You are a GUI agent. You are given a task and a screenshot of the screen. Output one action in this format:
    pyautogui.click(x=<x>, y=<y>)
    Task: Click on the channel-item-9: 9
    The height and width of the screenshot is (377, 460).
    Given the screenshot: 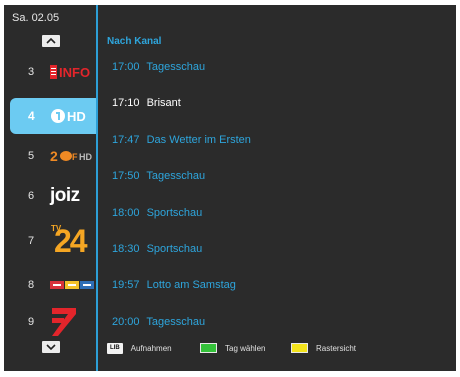 What is the action you would take?
    pyautogui.click(x=50, y=322)
    